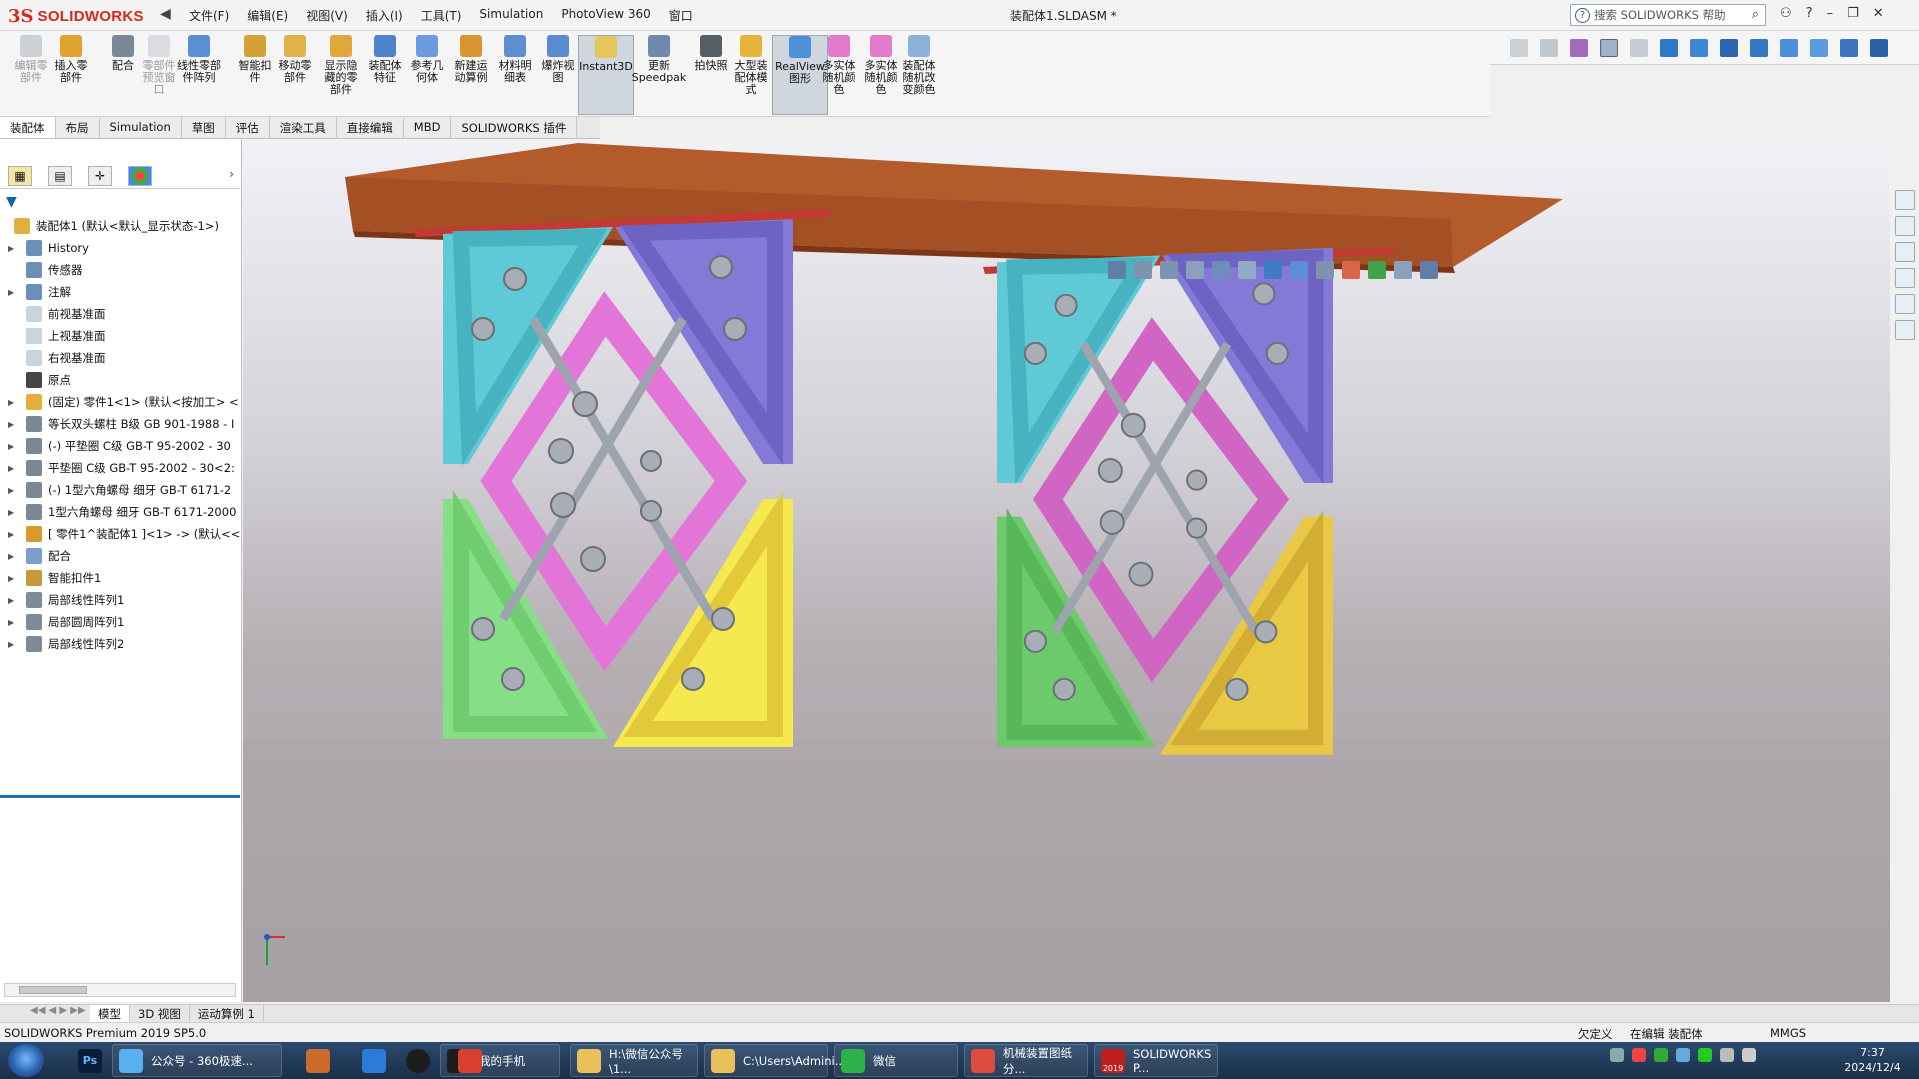 This screenshot has height=1079, width=1919. I want to click on origin-select-icon, so click(1879, 47).